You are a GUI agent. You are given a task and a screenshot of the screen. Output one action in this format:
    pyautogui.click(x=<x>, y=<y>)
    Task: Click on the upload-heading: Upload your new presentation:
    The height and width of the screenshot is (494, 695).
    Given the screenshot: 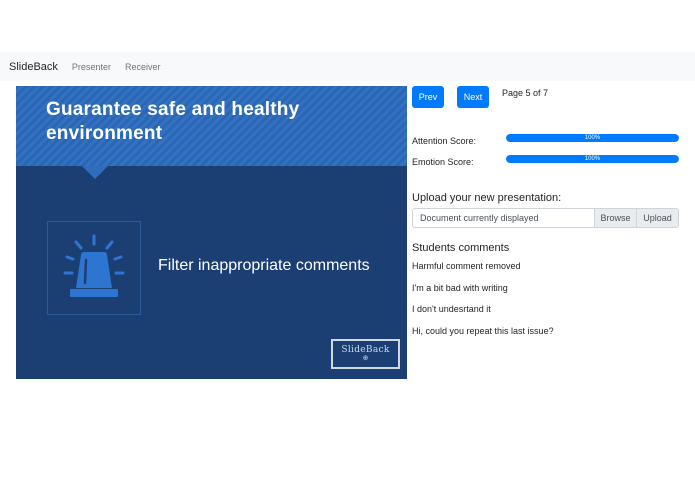 What is the action you would take?
    pyautogui.click(x=487, y=198)
    